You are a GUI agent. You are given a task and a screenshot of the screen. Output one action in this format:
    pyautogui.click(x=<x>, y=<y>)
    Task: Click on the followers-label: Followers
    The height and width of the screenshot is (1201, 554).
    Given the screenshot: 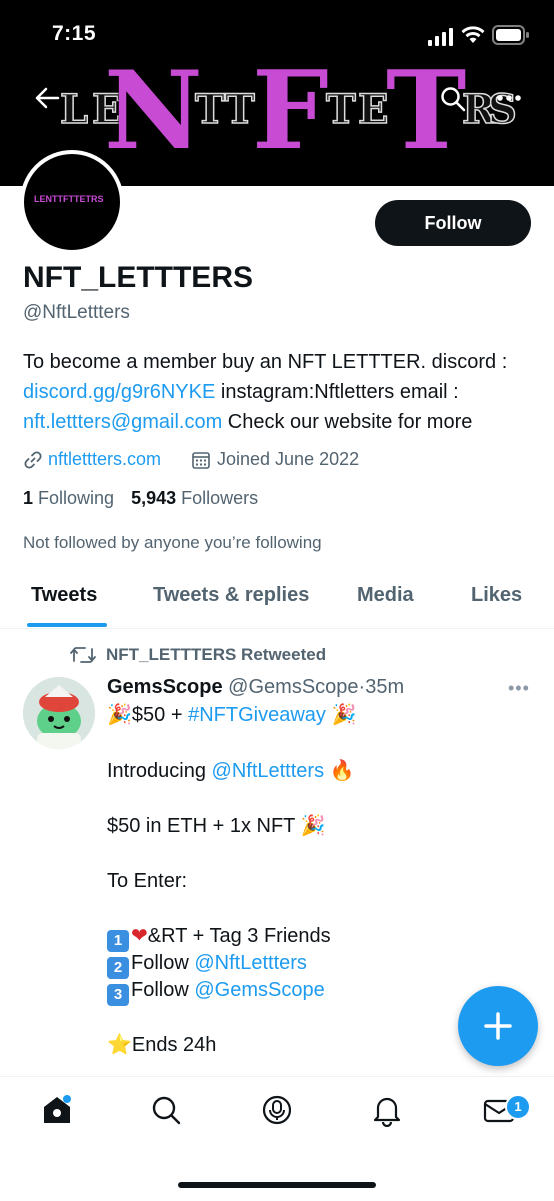 What is the action you would take?
    pyautogui.click(x=220, y=498)
    